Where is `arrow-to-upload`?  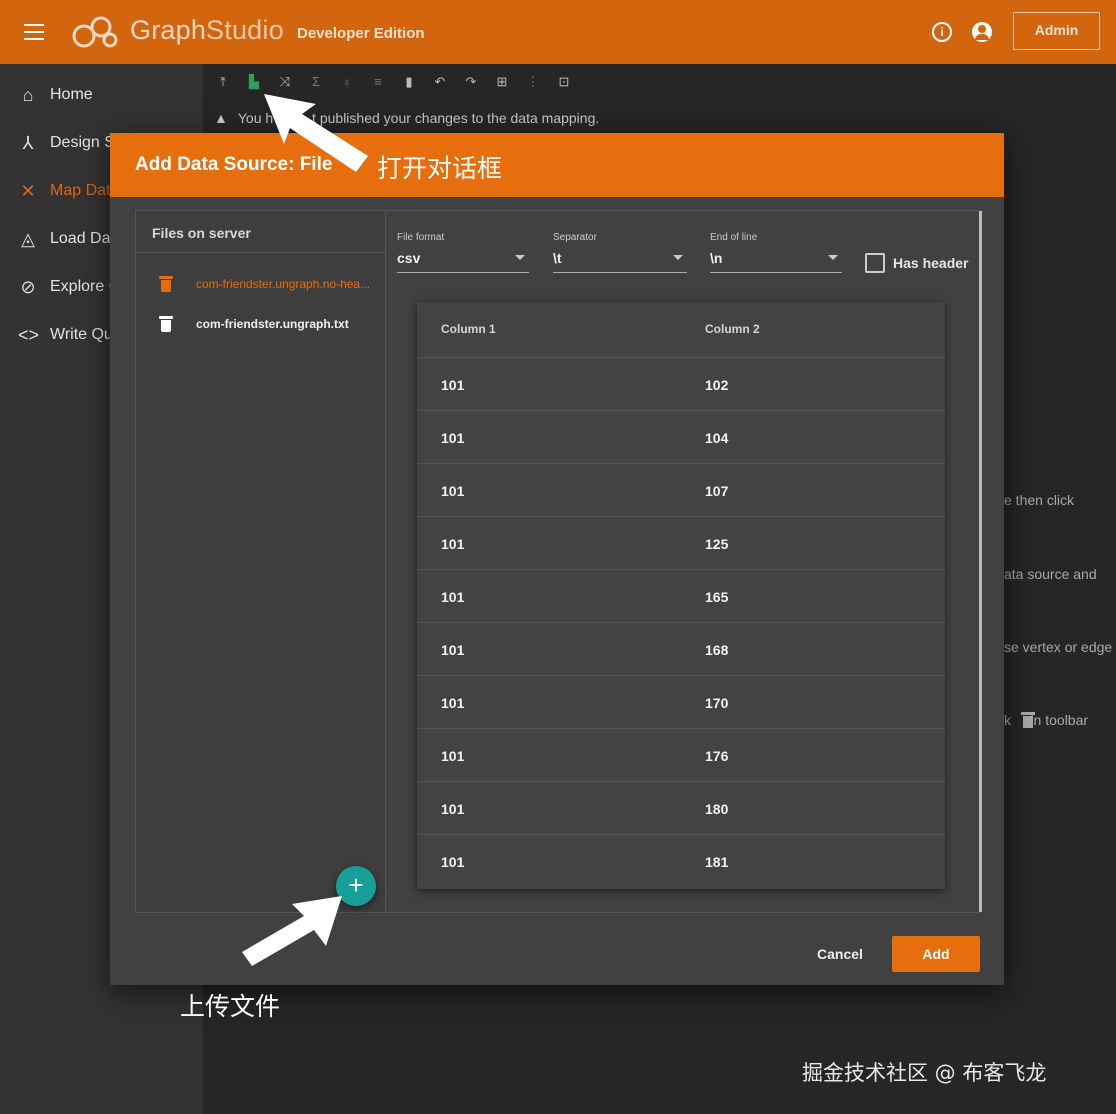 arrow-to-upload is located at coordinates (292, 931).